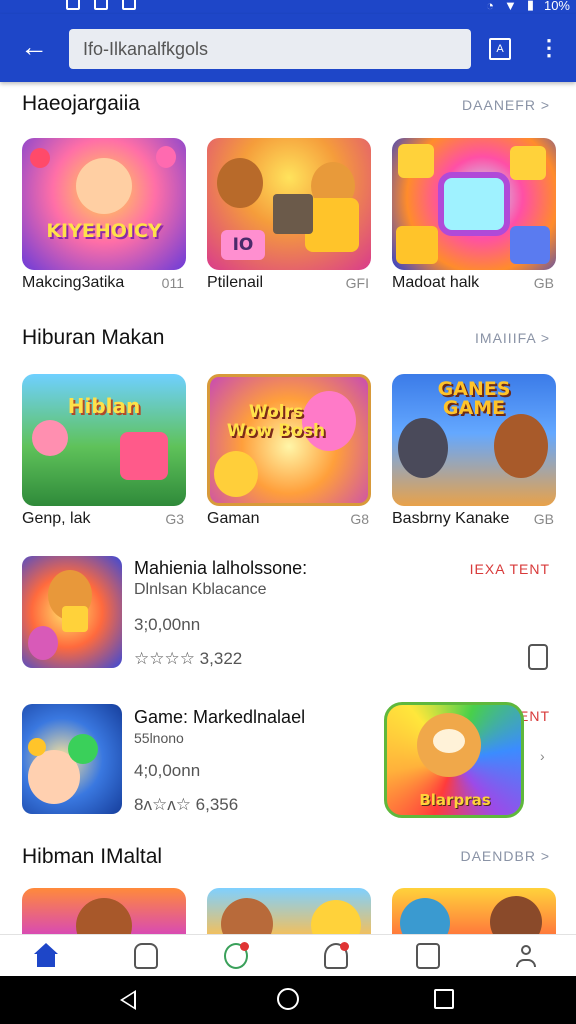 The width and height of the screenshot is (576, 1024). Describe the element at coordinates (500, 49) in the screenshot. I see `bookmark-icon: A` at that location.